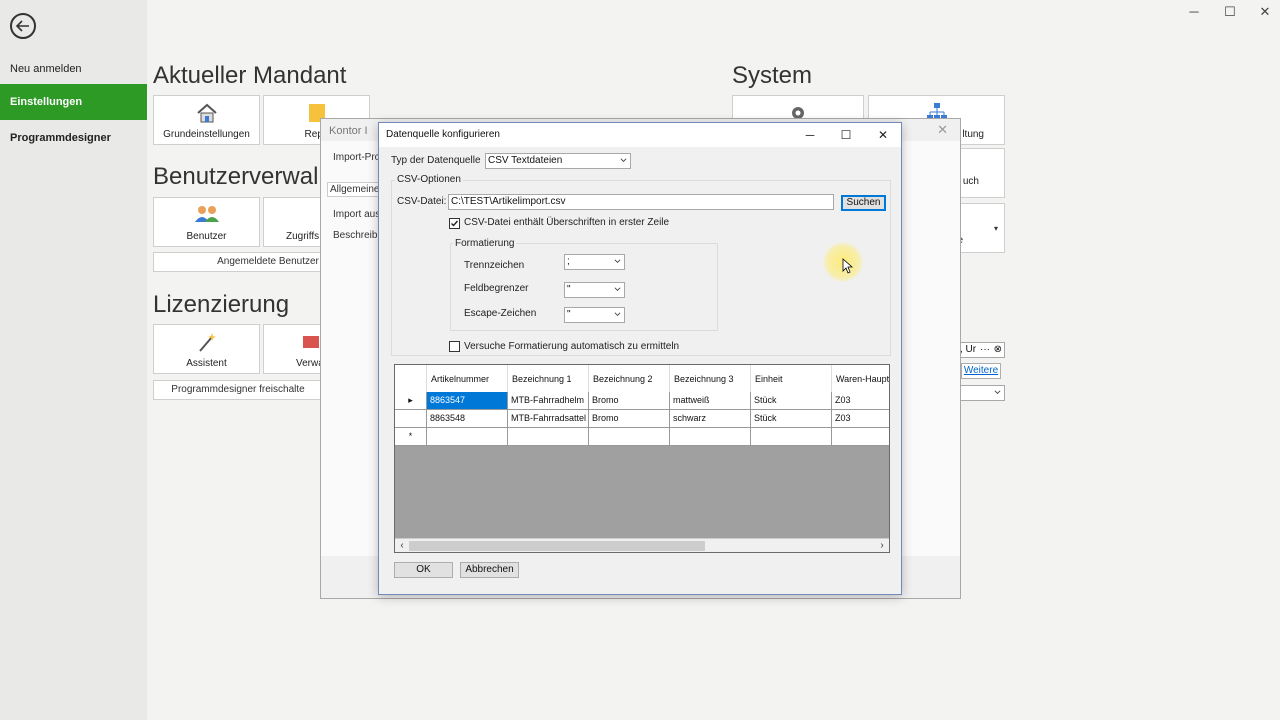 The image size is (1280, 720). Describe the element at coordinates (1265, 12) in the screenshot. I see `close-button: ✕` at that location.